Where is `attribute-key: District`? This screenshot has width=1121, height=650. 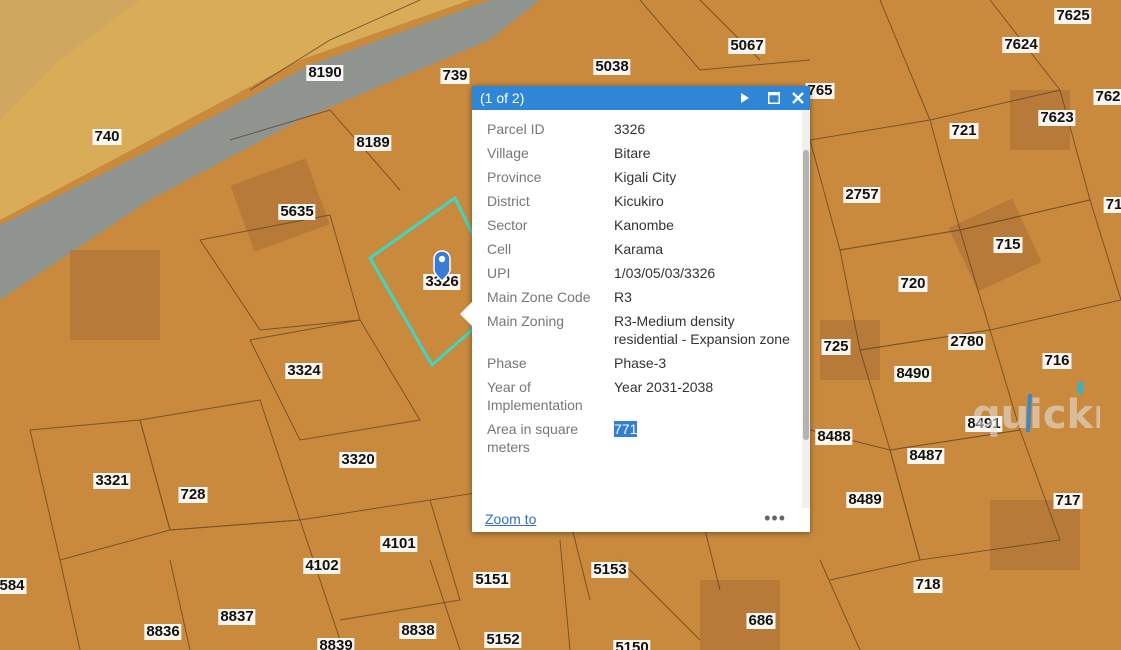
attribute-key: District is located at coordinates (508, 201).